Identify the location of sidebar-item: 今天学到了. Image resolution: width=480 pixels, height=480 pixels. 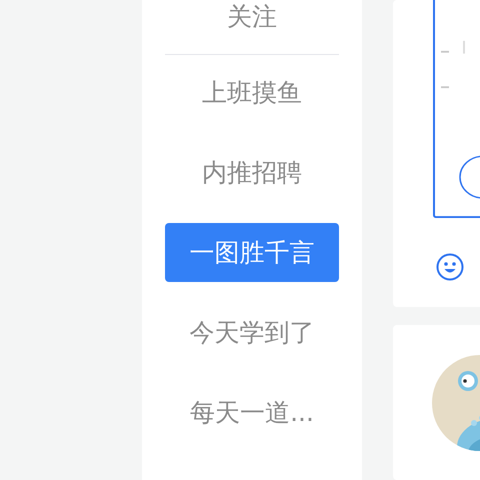
(252, 332).